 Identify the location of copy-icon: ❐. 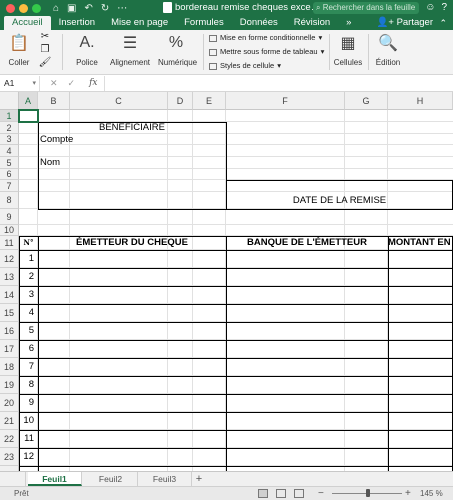
(45, 49).